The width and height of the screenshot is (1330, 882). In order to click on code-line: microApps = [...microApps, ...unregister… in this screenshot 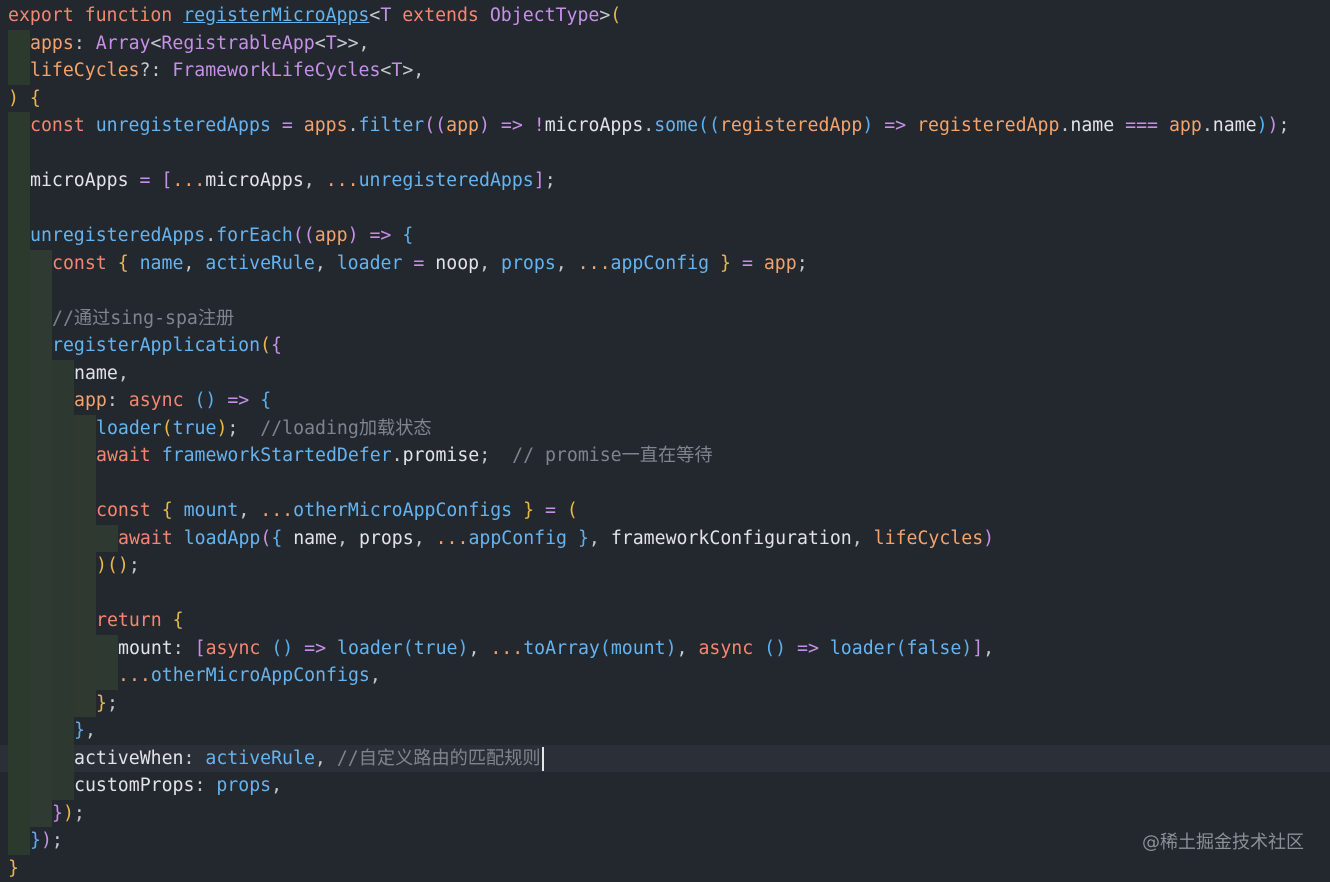, I will do `click(665, 181)`.